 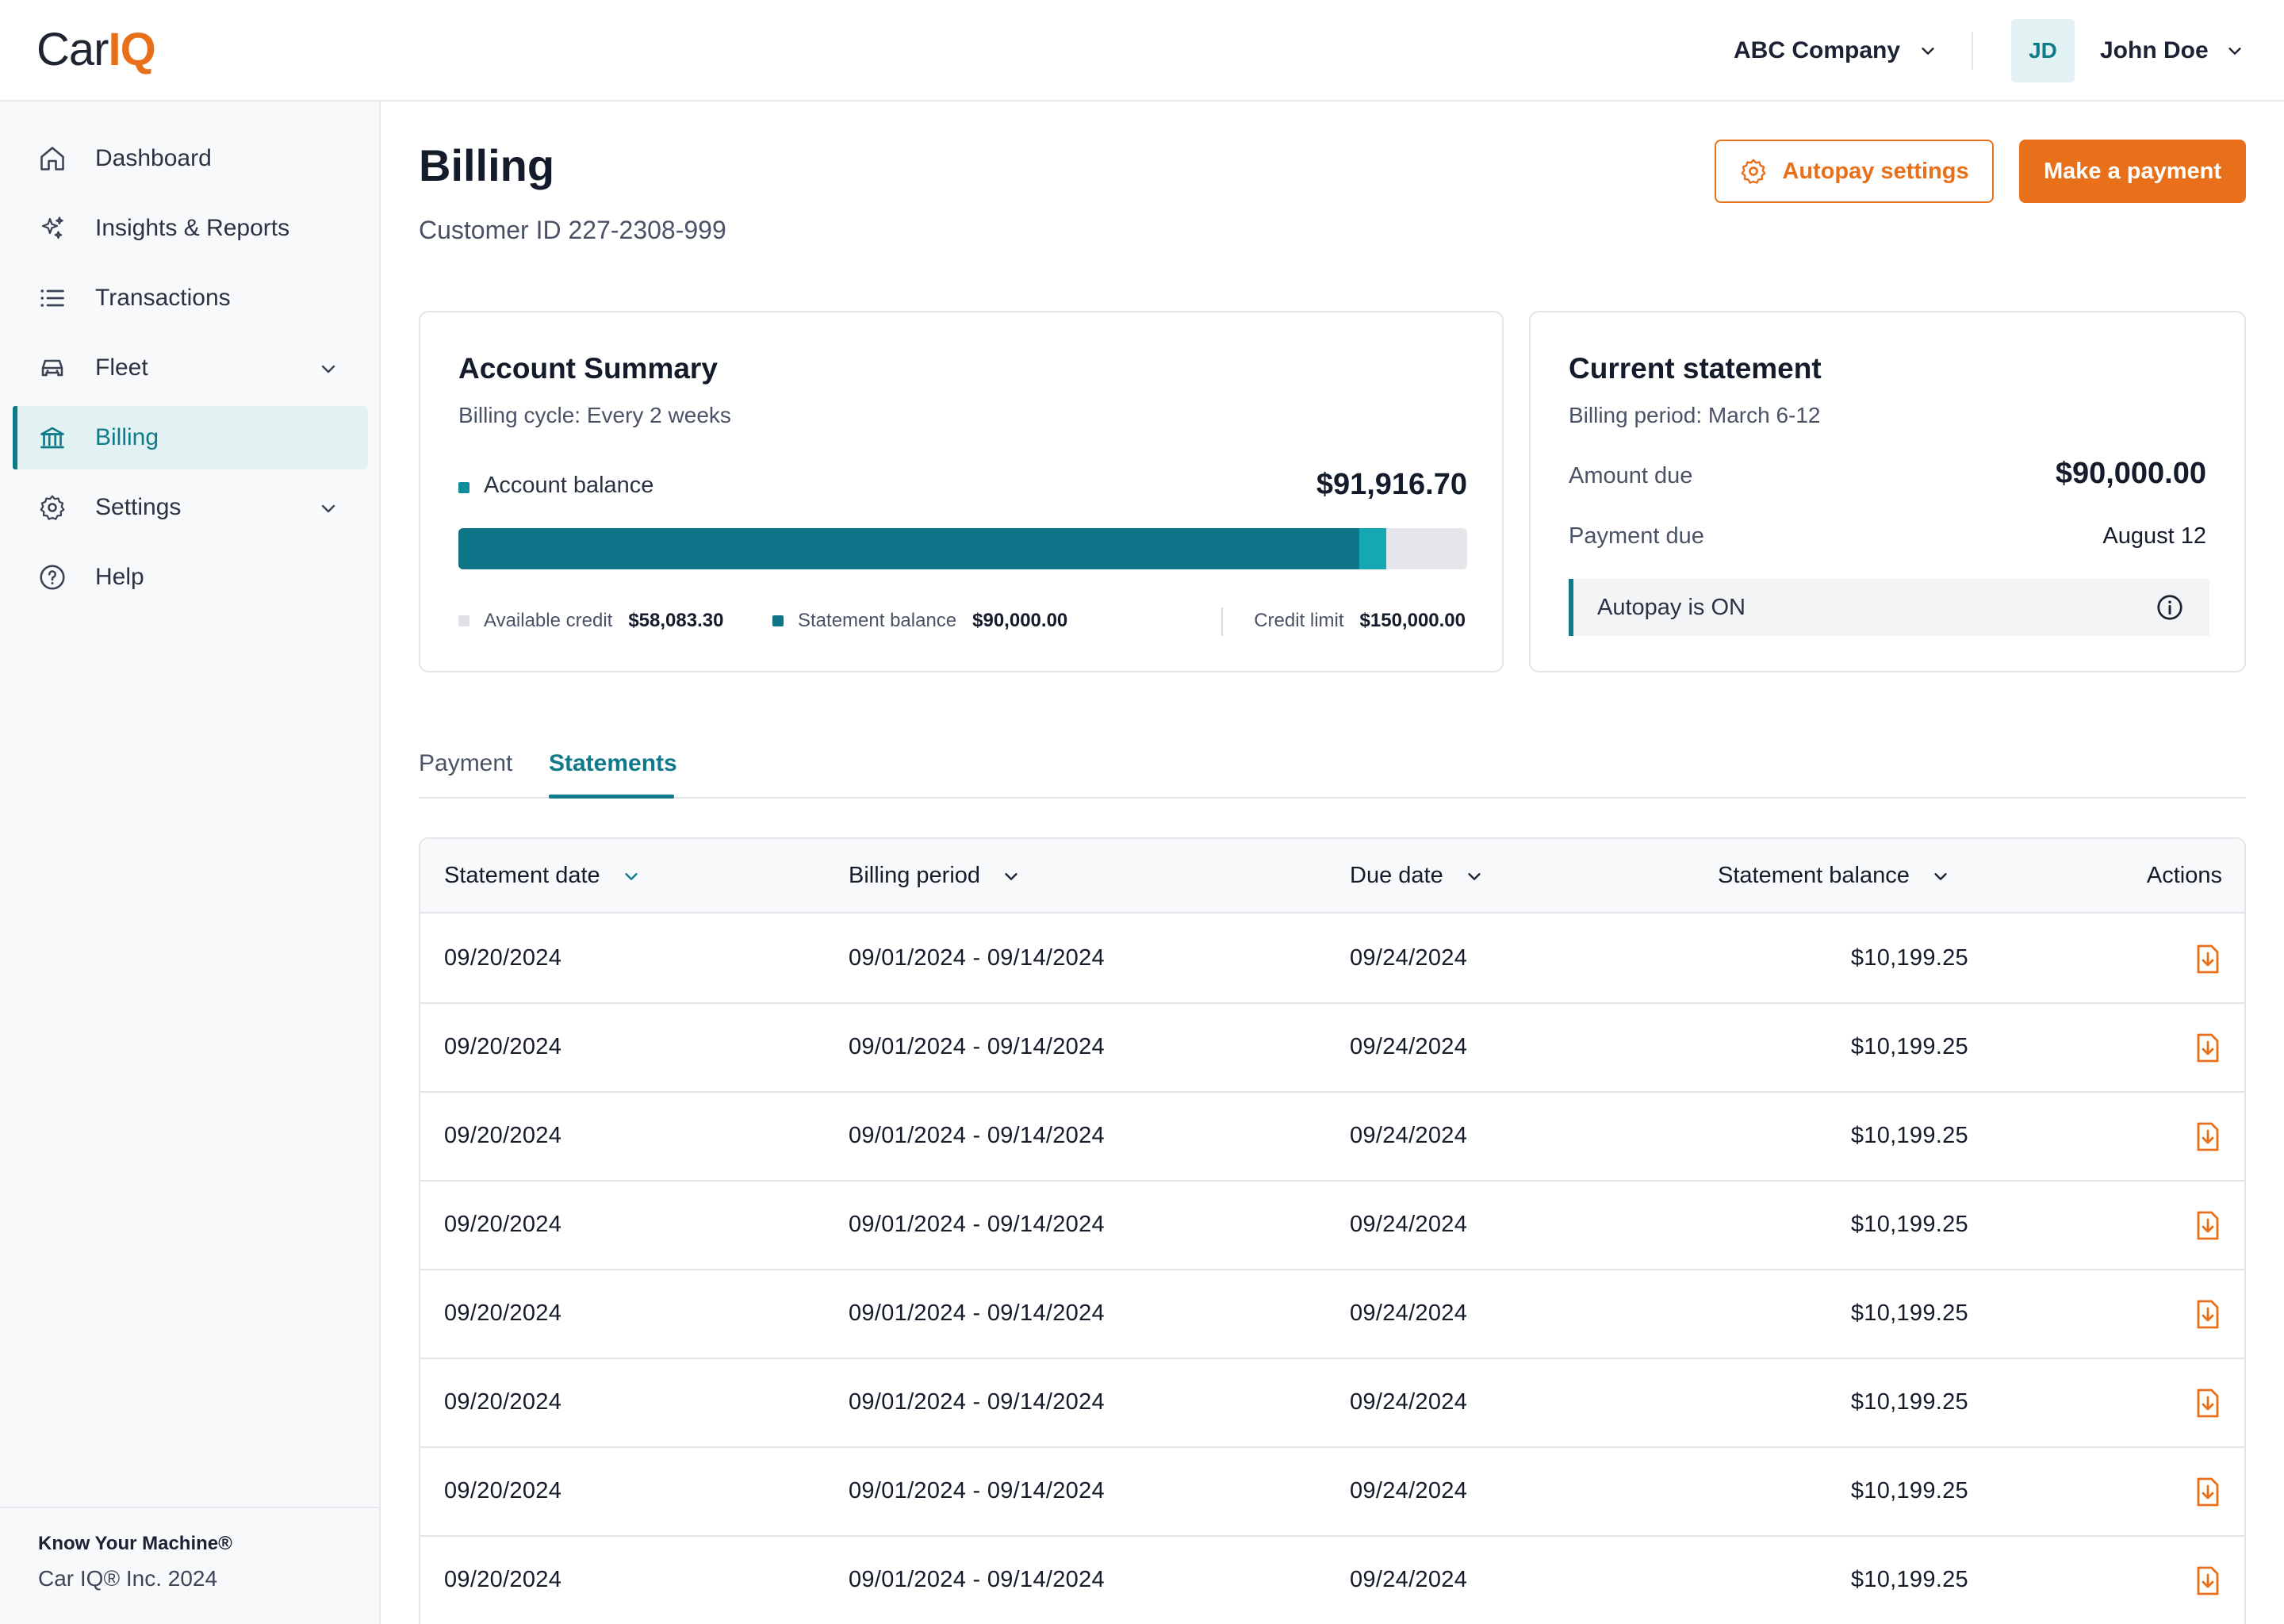 What do you see at coordinates (1222, 621) in the screenshot?
I see `legend-divider` at bounding box center [1222, 621].